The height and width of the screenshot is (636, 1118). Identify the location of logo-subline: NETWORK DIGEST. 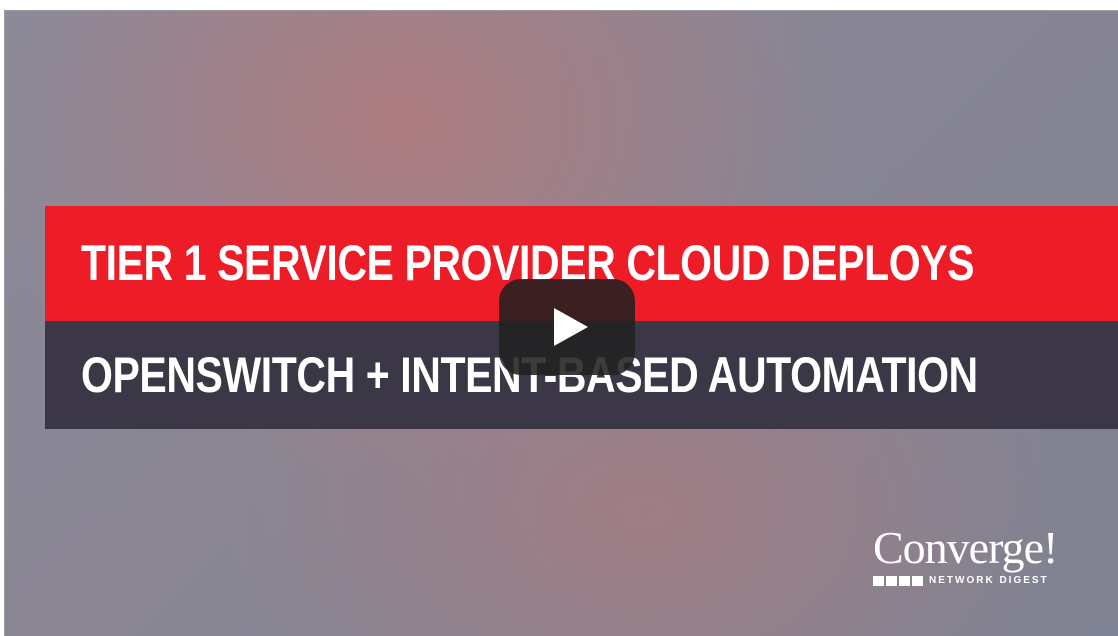
(983, 580).